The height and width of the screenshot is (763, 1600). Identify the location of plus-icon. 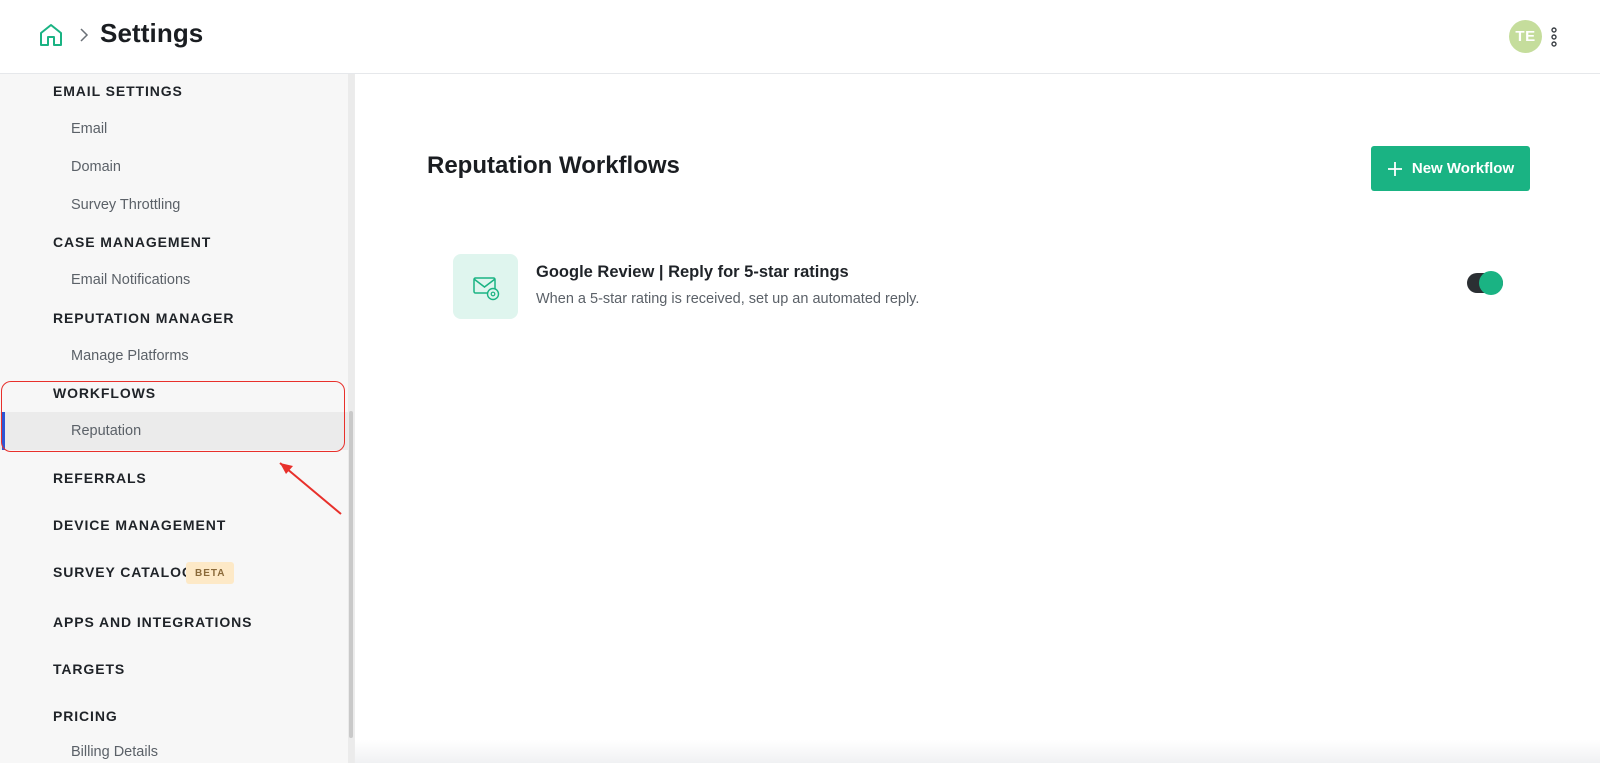
(1394, 168).